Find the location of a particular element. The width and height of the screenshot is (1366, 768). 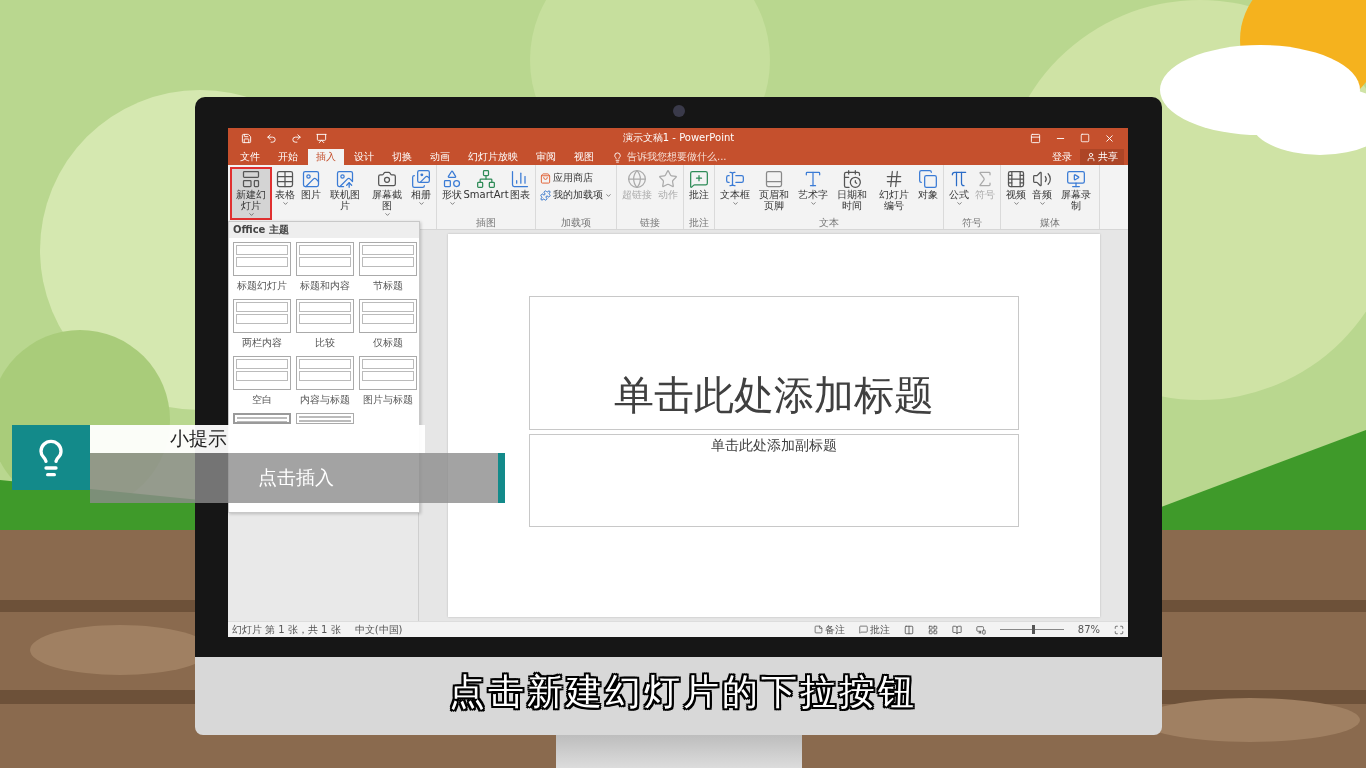

zoom-thumb is located at coordinates (1033, 629).